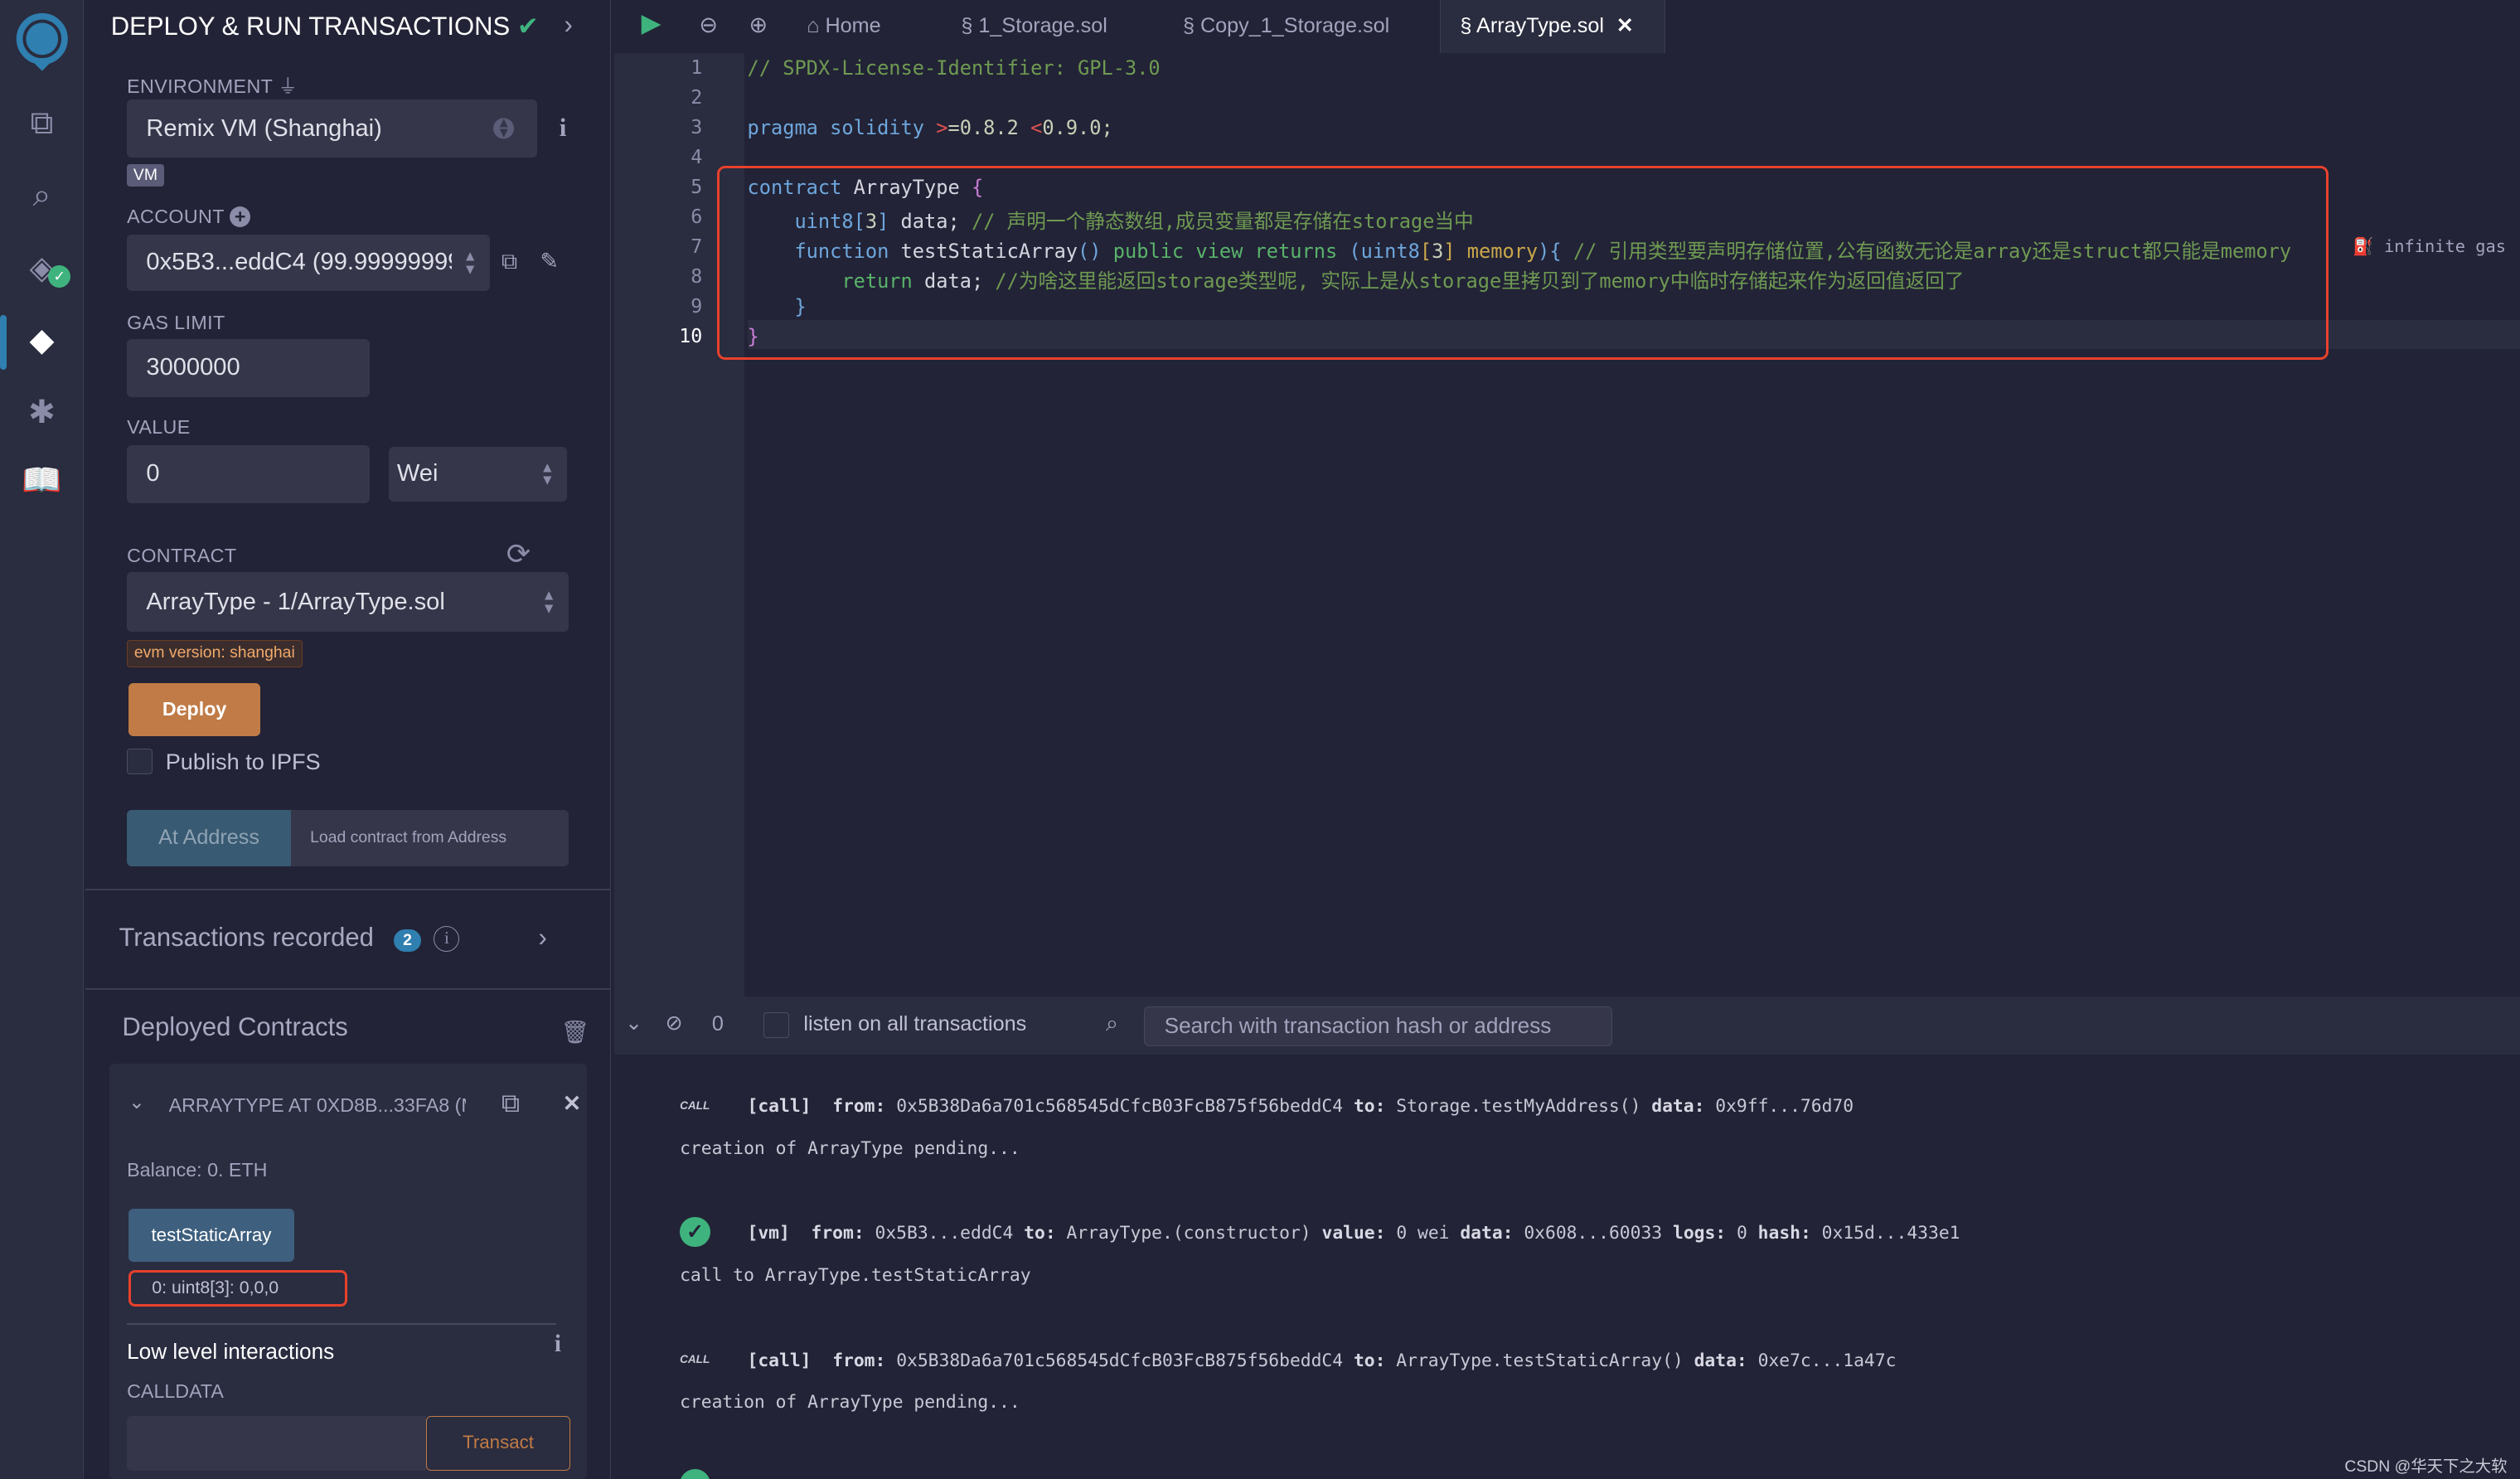  What do you see at coordinates (697, 307) in the screenshot?
I see `line-number: 9` at bounding box center [697, 307].